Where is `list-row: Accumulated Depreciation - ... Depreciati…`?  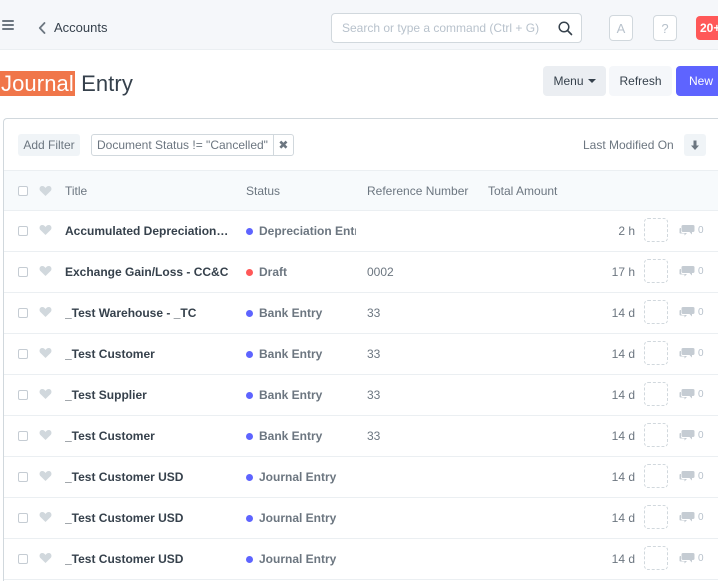
list-row: Accumulated Depreciation - ... Depreciati… is located at coordinates (361, 231).